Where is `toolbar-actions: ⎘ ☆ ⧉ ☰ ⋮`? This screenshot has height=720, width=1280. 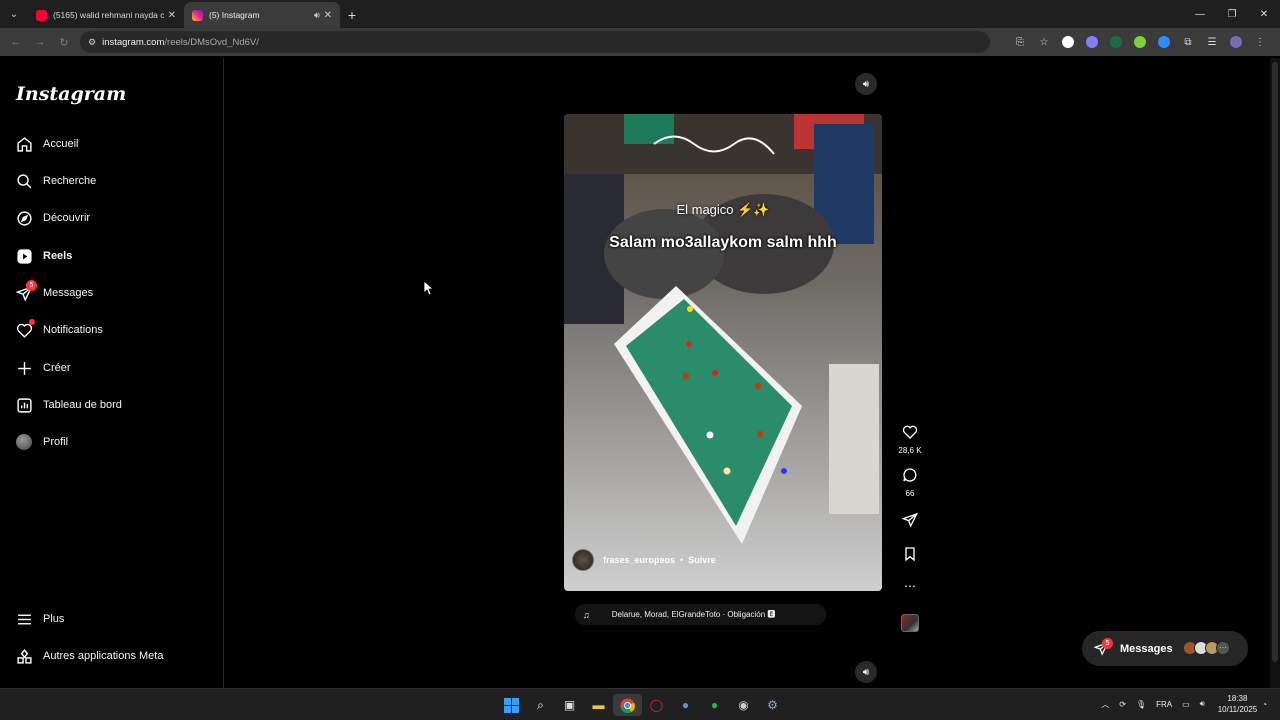 toolbar-actions: ⎘ ☆ ⧉ ☰ ⋮ is located at coordinates (1140, 42).